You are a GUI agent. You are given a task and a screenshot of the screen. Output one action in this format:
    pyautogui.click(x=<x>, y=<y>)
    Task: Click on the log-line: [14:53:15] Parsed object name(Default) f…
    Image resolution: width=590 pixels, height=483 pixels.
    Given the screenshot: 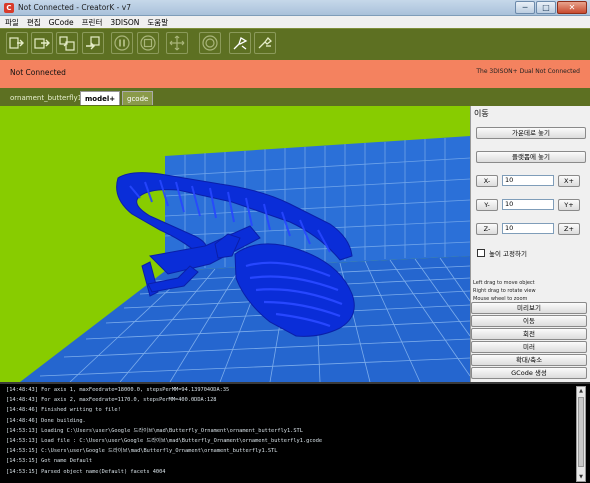 What is the action you would take?
    pyautogui.click(x=86, y=471)
    